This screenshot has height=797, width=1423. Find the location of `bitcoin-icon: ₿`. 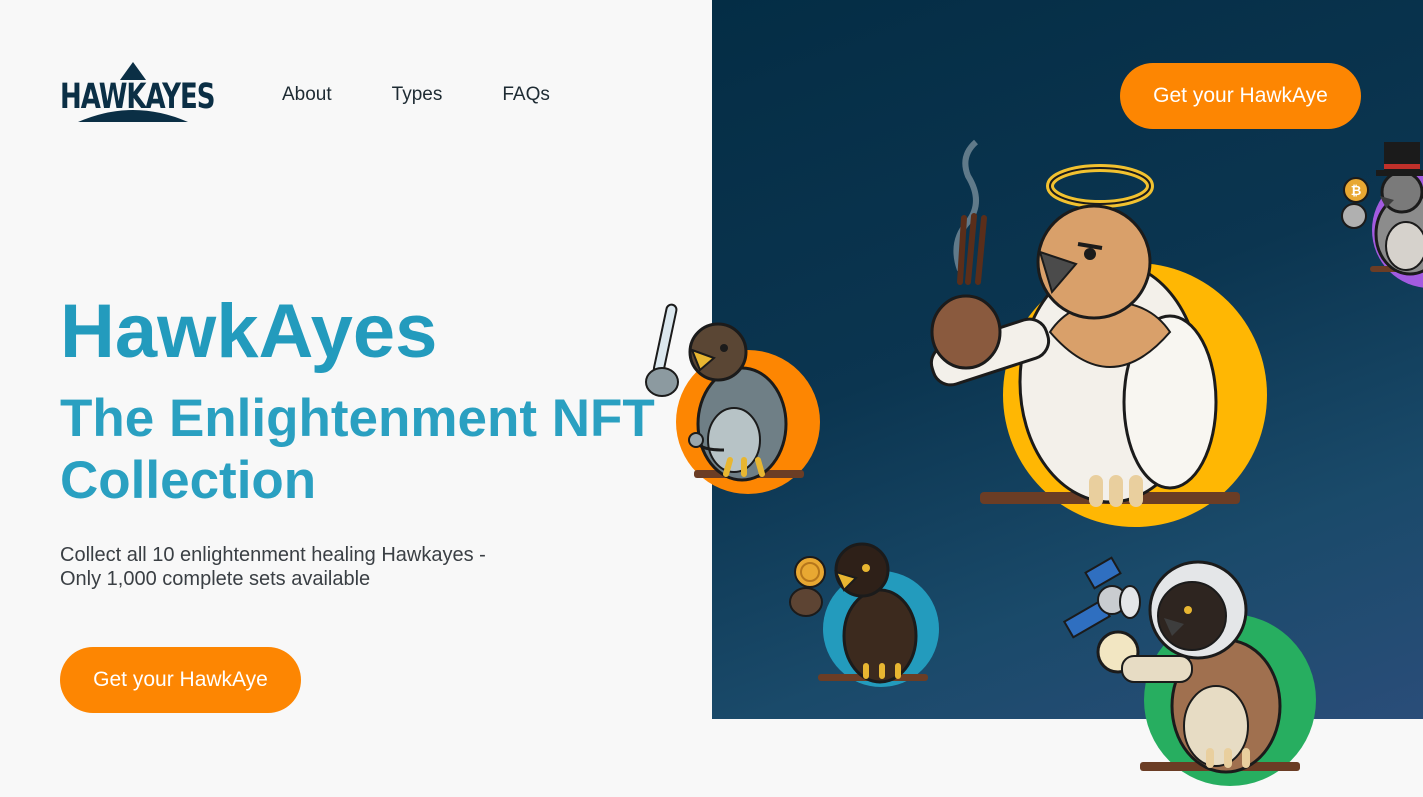

bitcoin-icon: ₿ is located at coordinates (1356, 190).